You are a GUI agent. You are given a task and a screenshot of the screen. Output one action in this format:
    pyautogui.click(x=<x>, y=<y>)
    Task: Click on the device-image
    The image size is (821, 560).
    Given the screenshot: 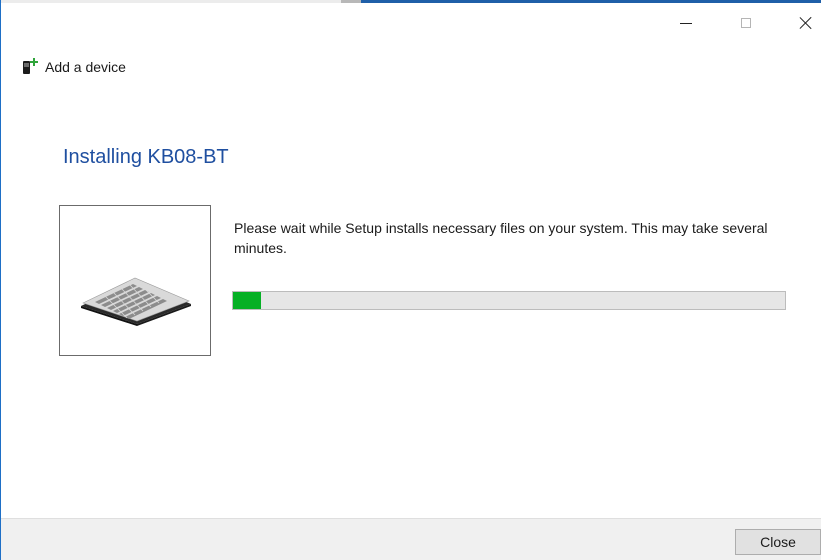 What is the action you would take?
    pyautogui.click(x=135, y=280)
    